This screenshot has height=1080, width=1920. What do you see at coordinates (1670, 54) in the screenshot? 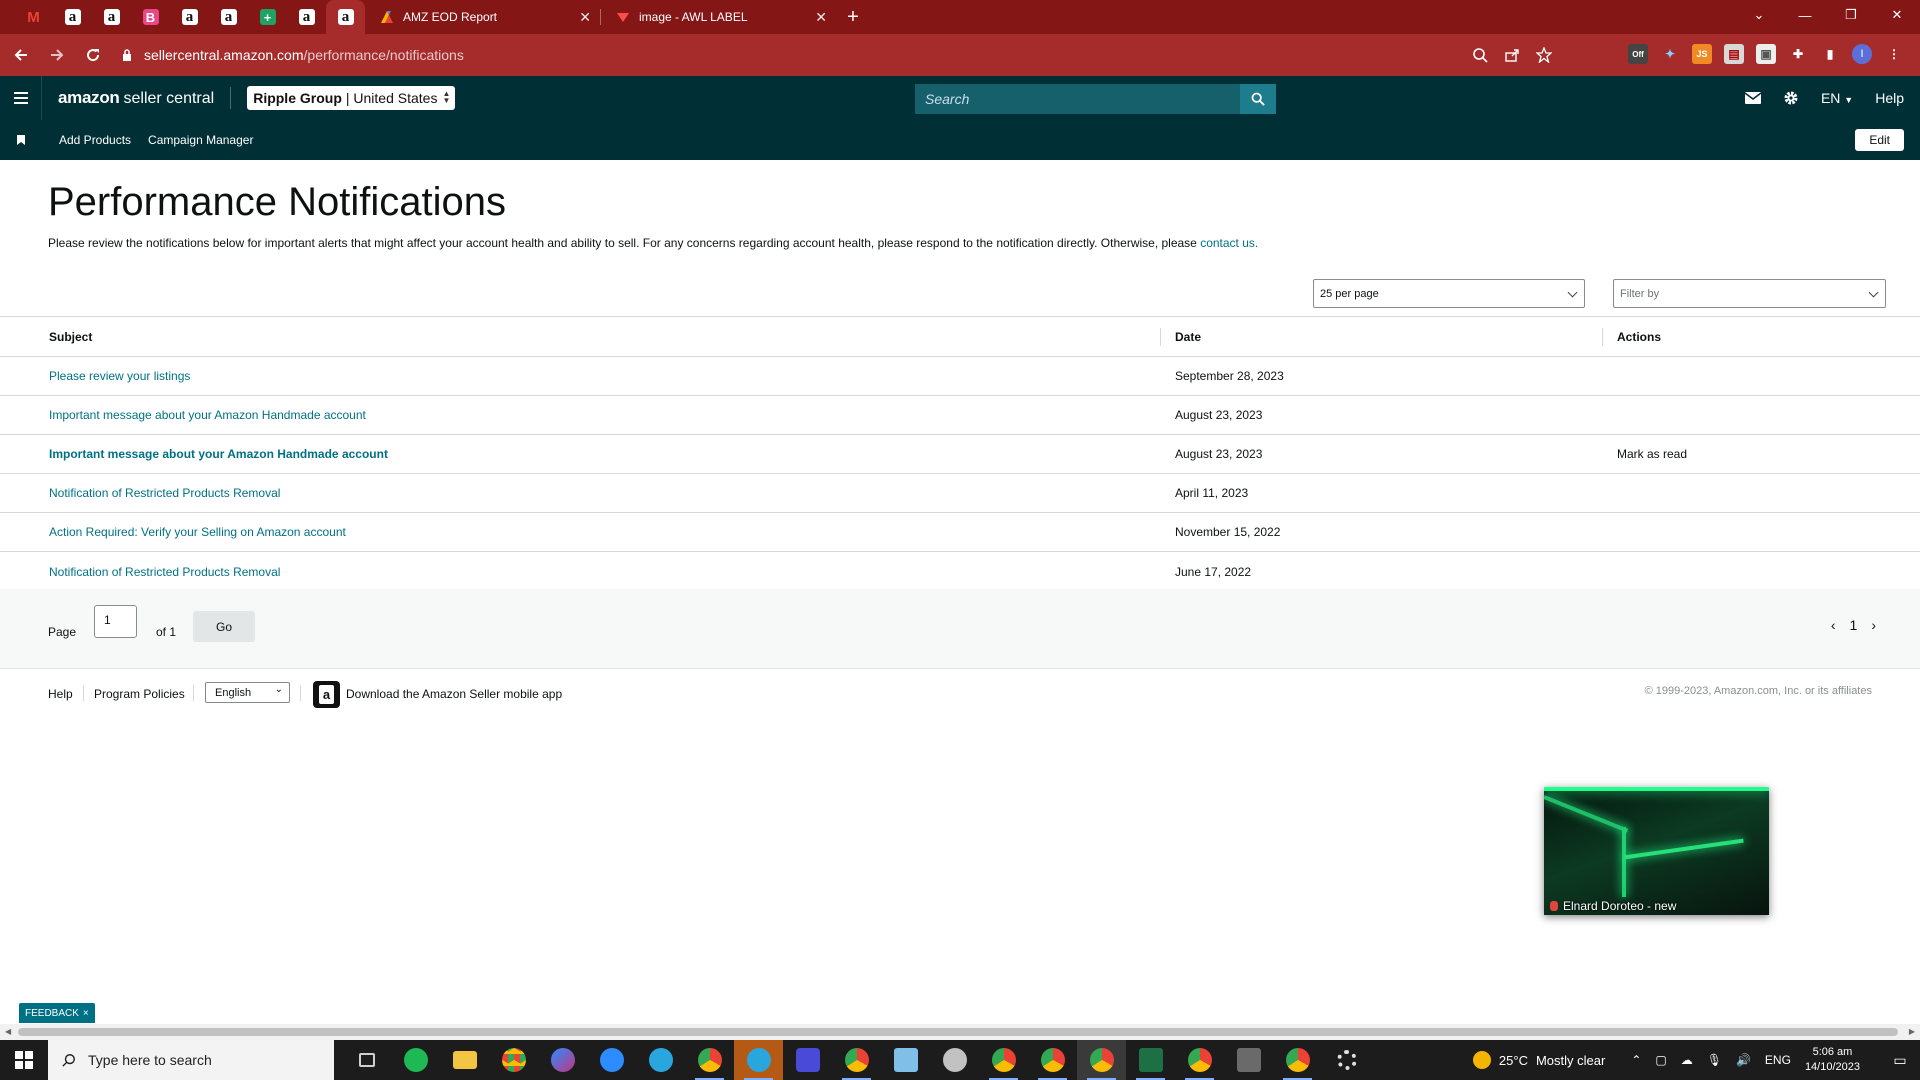
I see `extension-star-icon: ✦` at bounding box center [1670, 54].